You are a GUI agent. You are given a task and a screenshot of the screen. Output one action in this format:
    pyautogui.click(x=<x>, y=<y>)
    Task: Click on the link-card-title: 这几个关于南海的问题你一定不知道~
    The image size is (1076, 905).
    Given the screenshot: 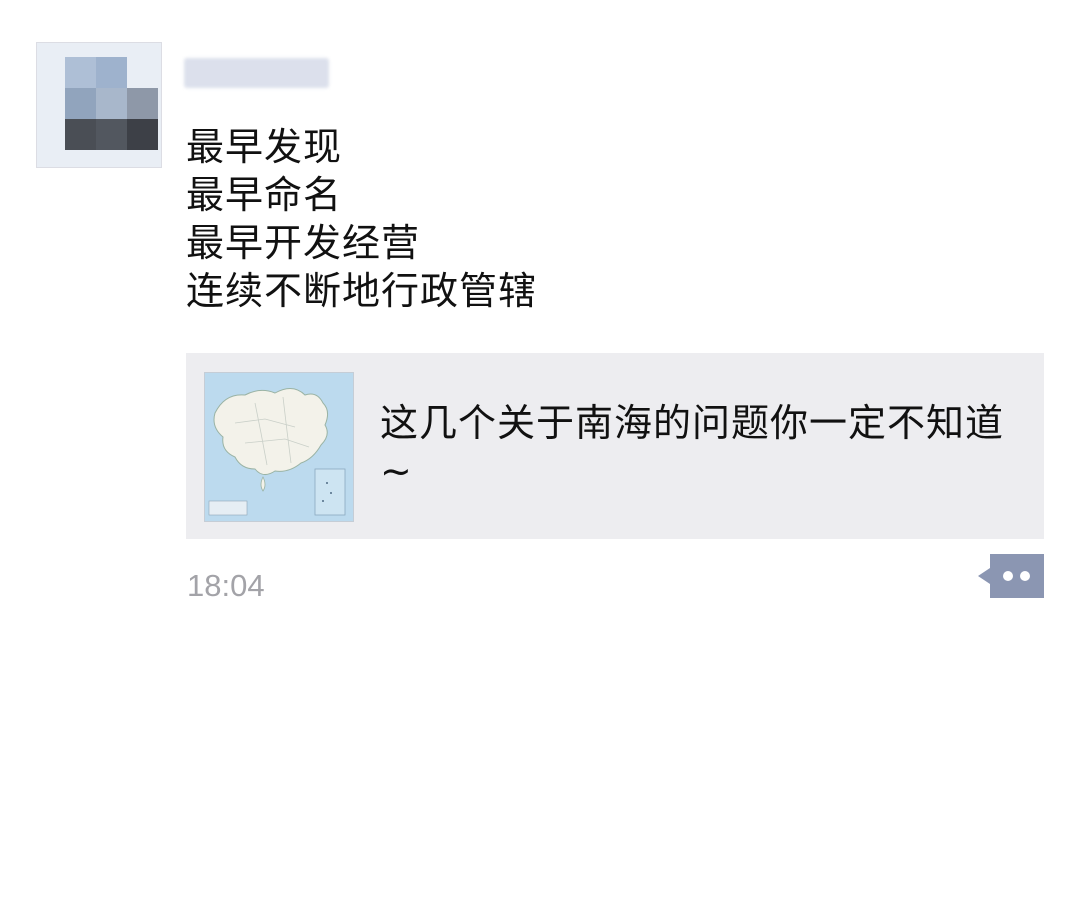 What is the action you would take?
    pyautogui.click(x=692, y=447)
    